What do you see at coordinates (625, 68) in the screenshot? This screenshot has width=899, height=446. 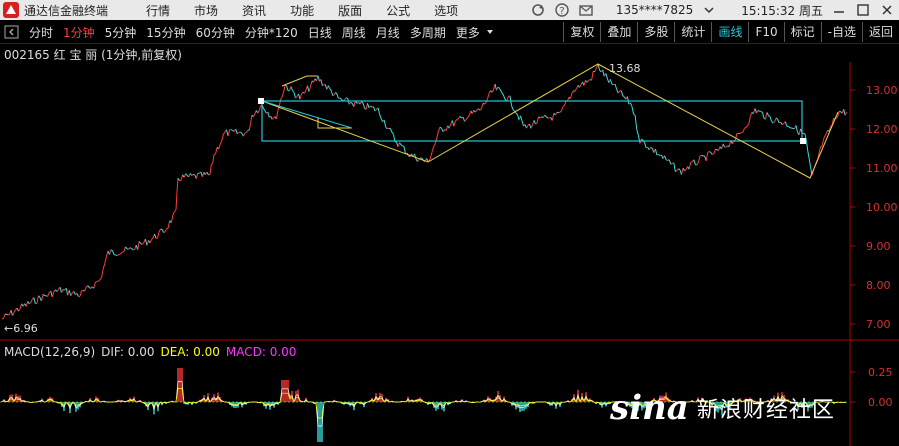 I see `high-price-label: 13.68` at bounding box center [625, 68].